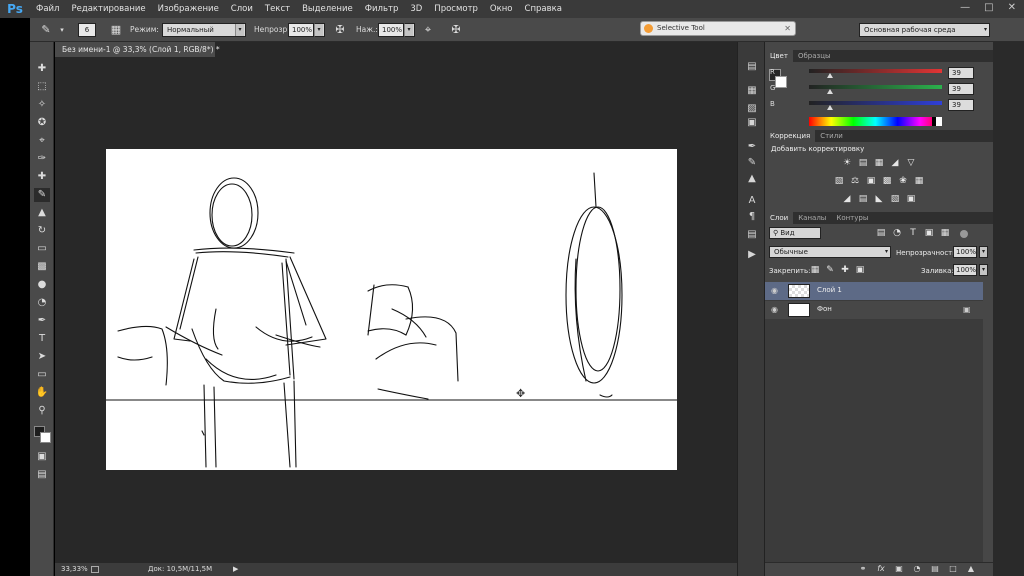  What do you see at coordinates (42, 123) in the screenshot?
I see `quick-selection-tool-icon: ✪` at bounding box center [42, 123].